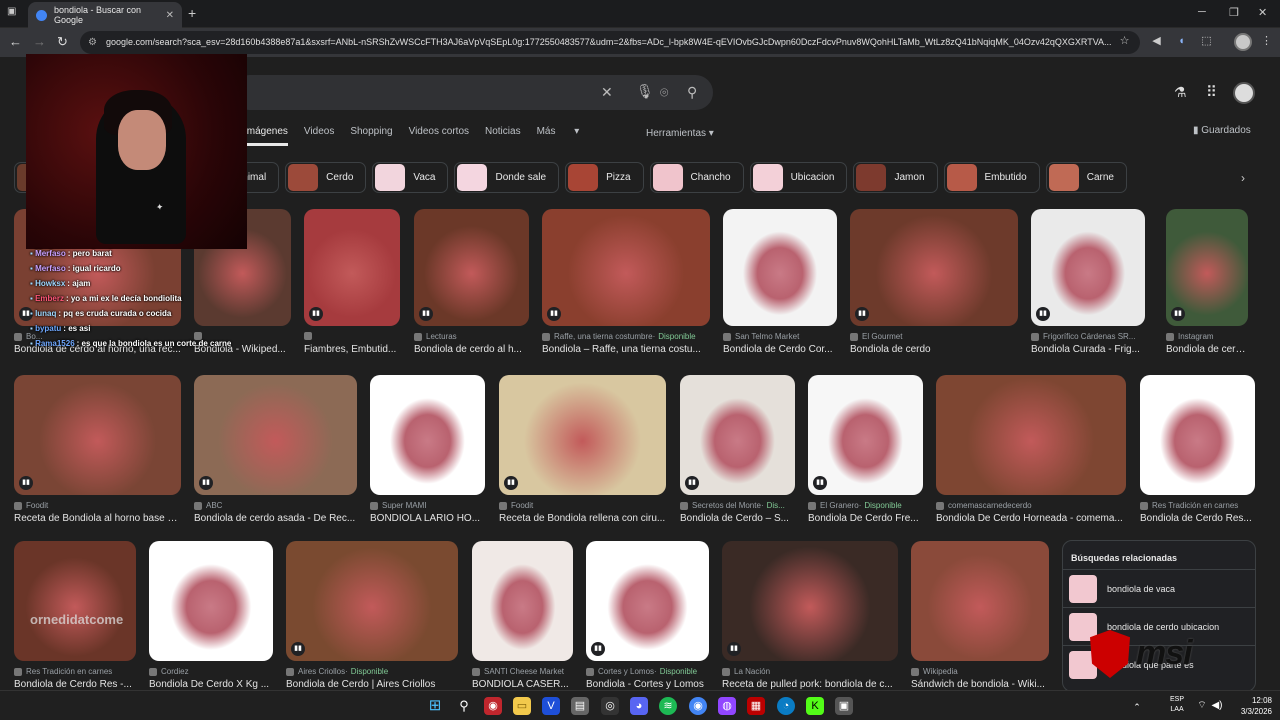  Describe the element at coordinates (664, 92) in the screenshot. I see `lens-camera-icon: ⌾` at that location.